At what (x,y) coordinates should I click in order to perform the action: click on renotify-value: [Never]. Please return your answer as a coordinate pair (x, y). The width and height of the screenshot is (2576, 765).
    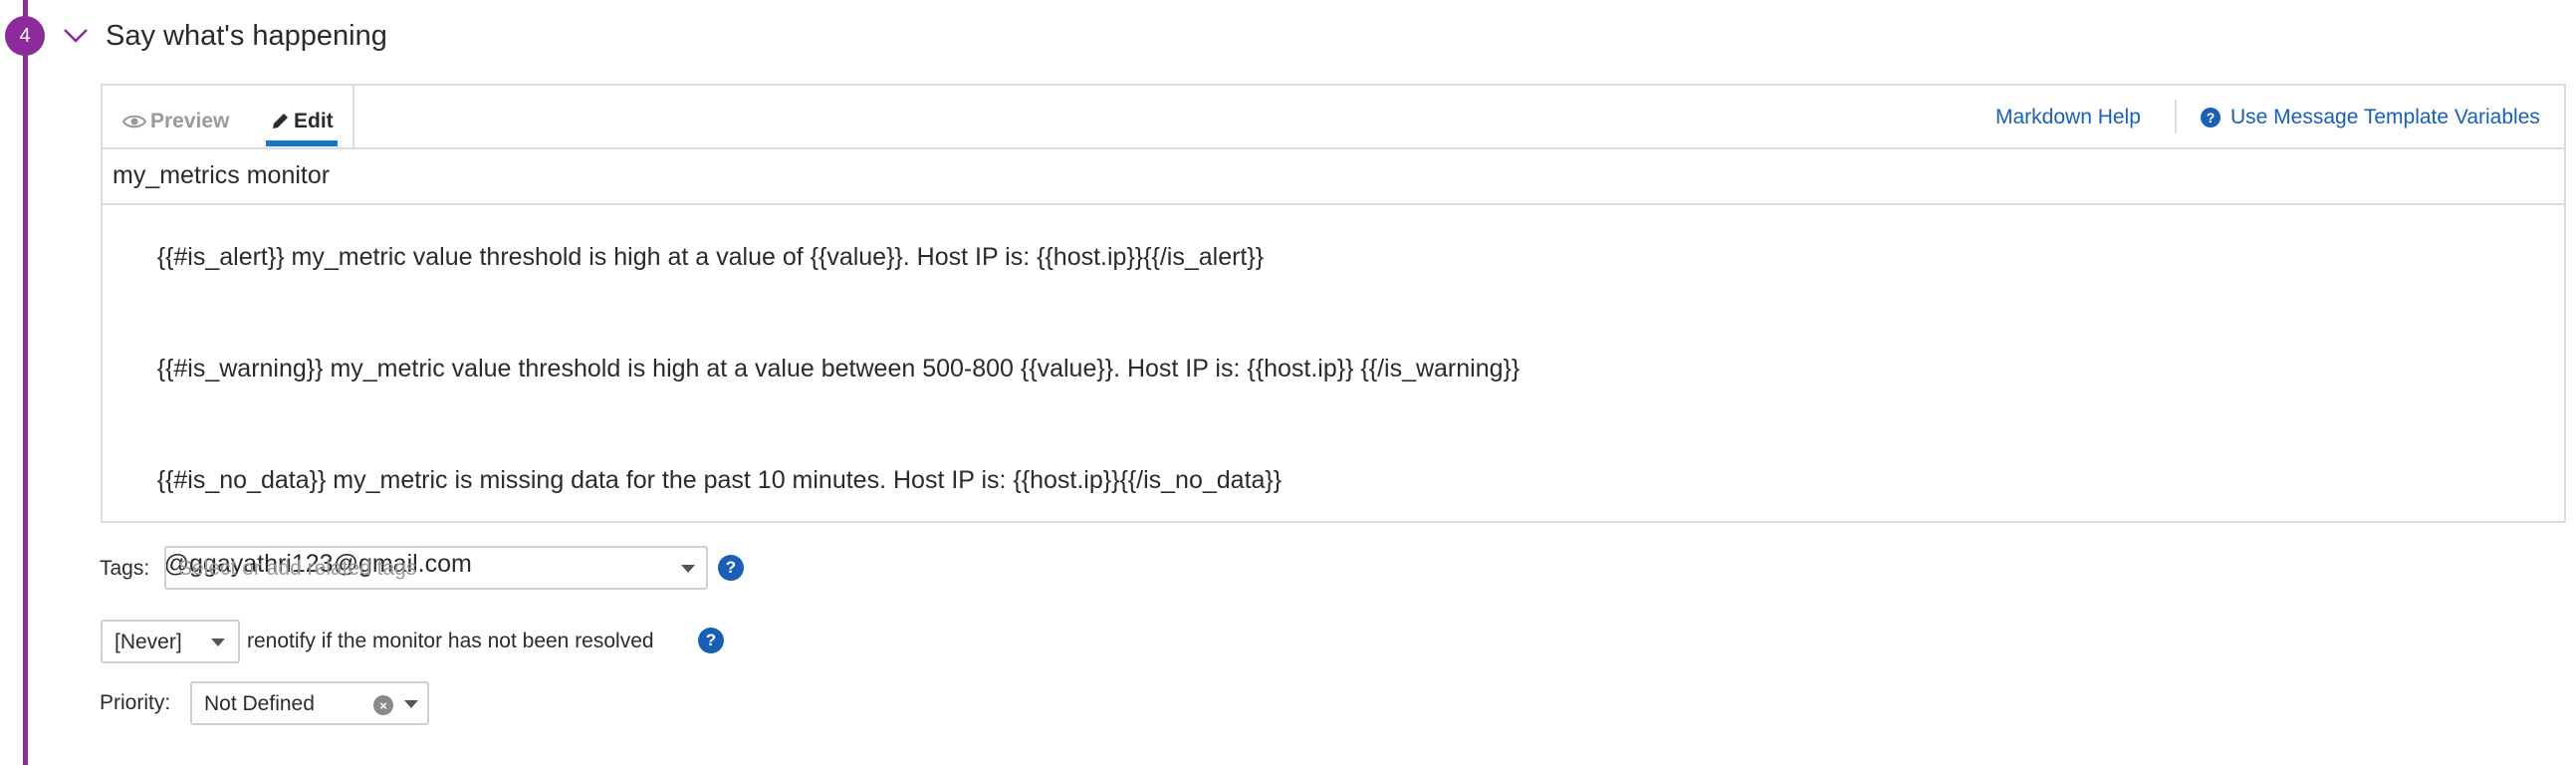
    Looking at the image, I should click on (148, 642).